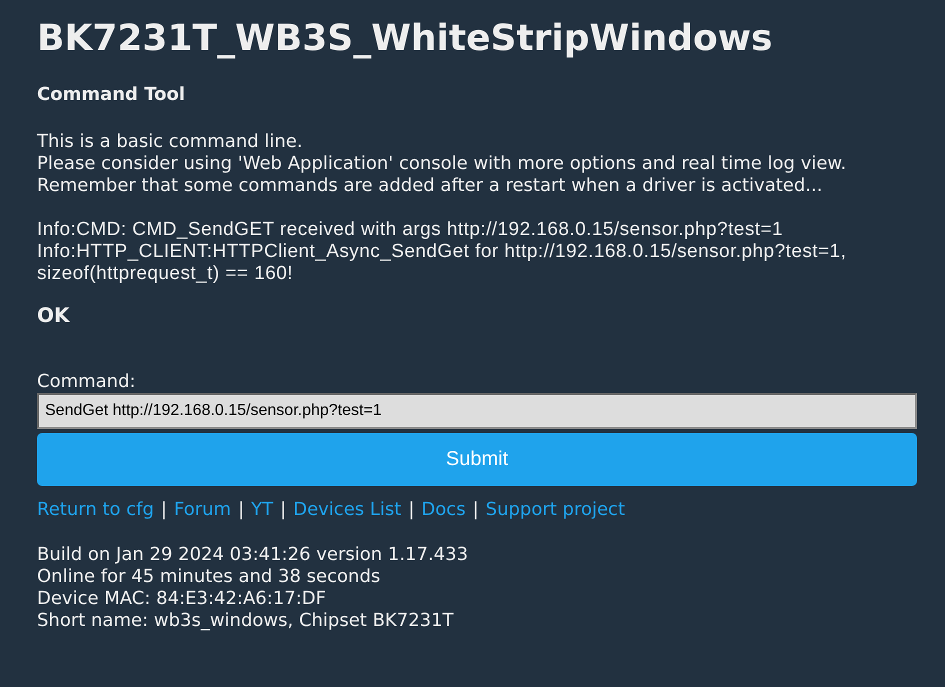 This screenshot has height=687, width=945. I want to click on build-info-line: Build on Jan 29 2024 03:41:26 version 1.17.433, so click(252, 555).